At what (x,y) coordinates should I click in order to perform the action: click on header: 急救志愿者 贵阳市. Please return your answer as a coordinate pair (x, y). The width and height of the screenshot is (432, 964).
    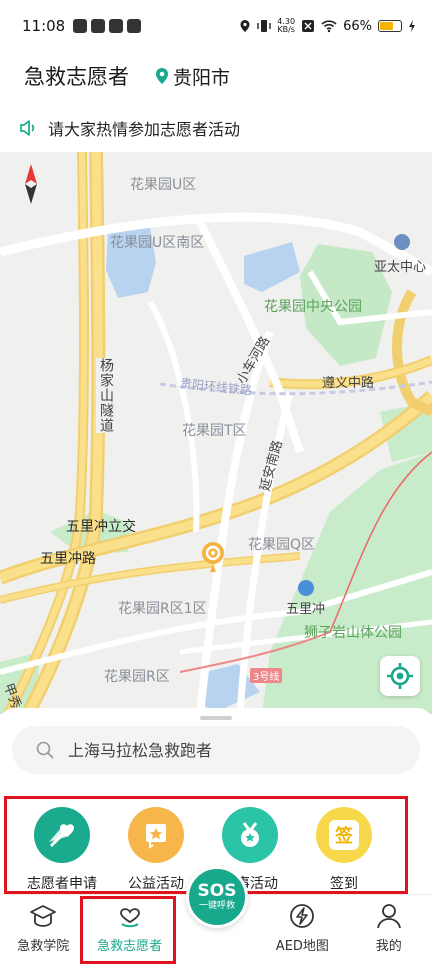
    Looking at the image, I should click on (216, 76).